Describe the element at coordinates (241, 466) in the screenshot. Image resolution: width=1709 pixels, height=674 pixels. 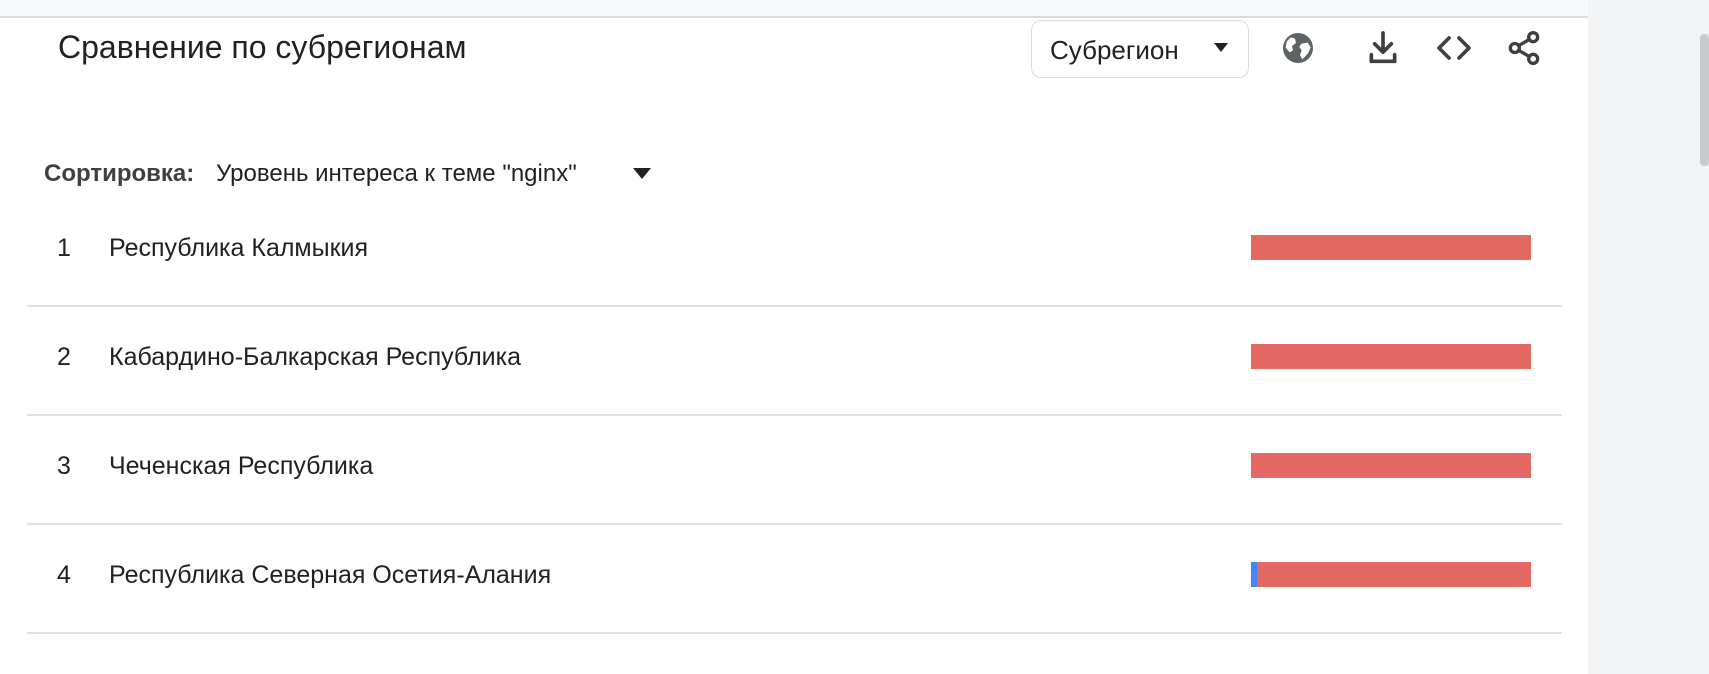
I see `row-name: Чеченская Республика` at that location.